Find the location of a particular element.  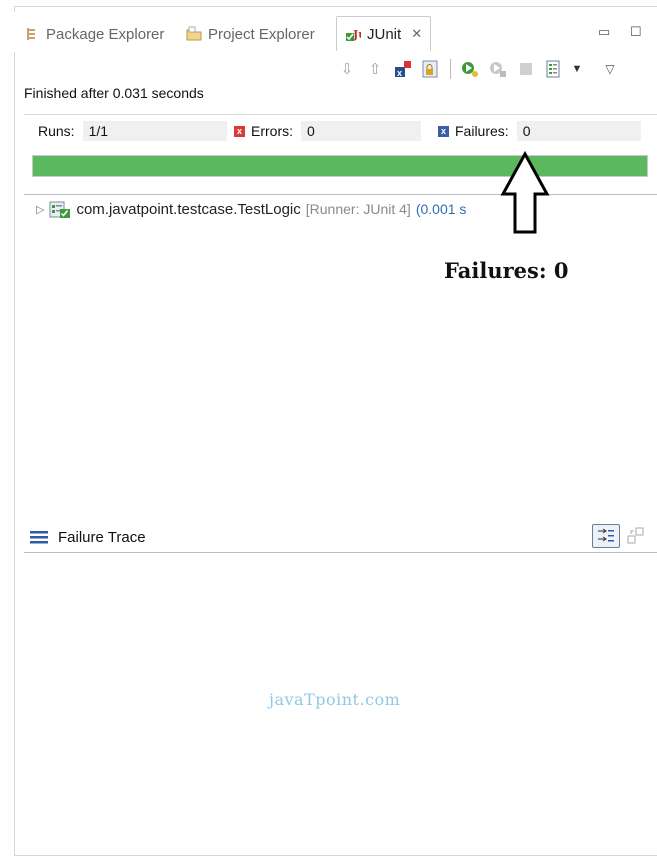

tab-label: Package Explorer is located at coordinates (105, 34).